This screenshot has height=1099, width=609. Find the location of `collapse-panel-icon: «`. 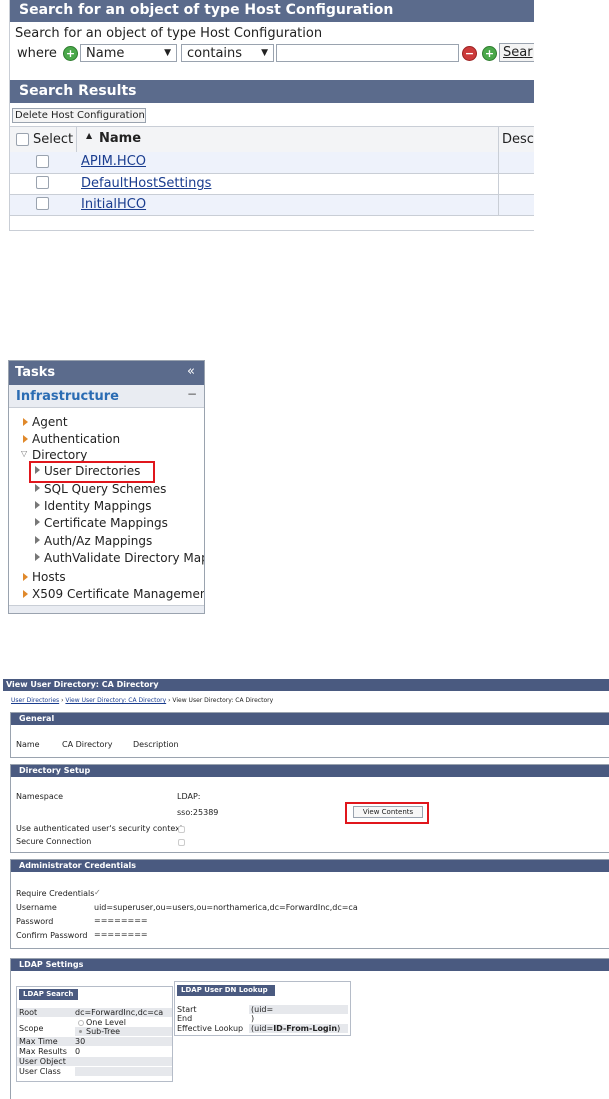

collapse-panel-icon: « is located at coordinates (191, 371).